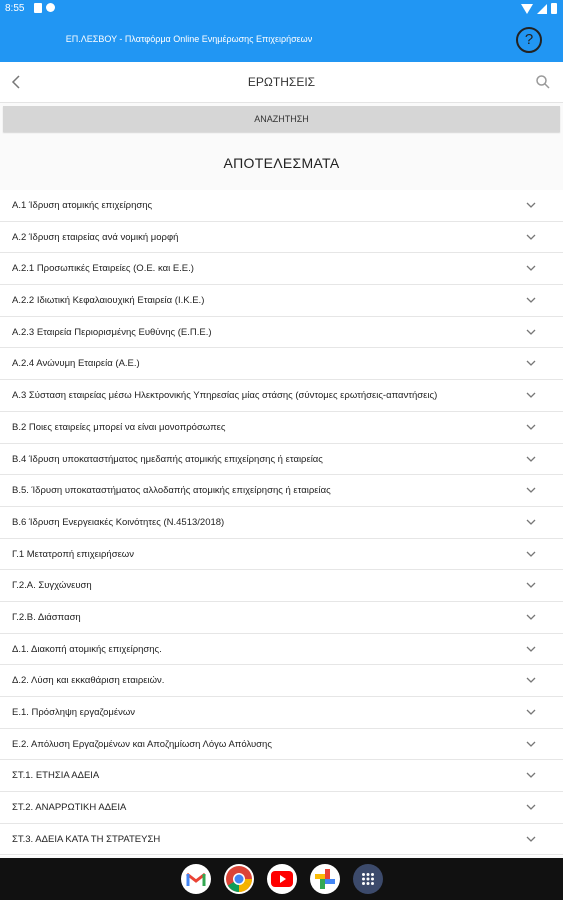  I want to click on system-dock, so click(281, 879).